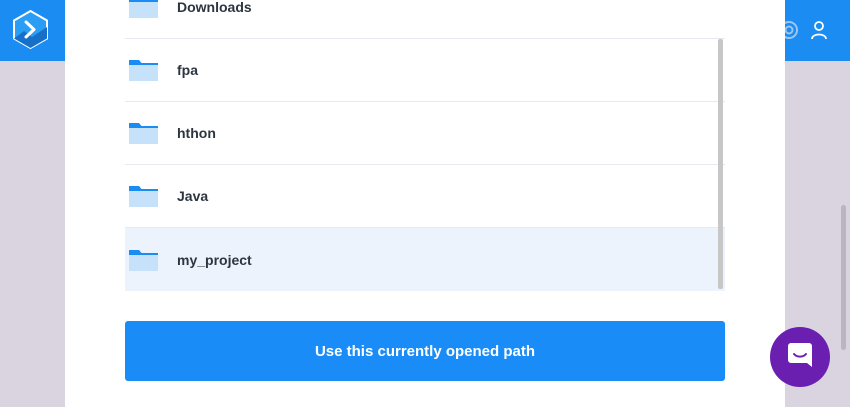  What do you see at coordinates (187, 70) in the screenshot?
I see `folder-item-label: fpa` at bounding box center [187, 70].